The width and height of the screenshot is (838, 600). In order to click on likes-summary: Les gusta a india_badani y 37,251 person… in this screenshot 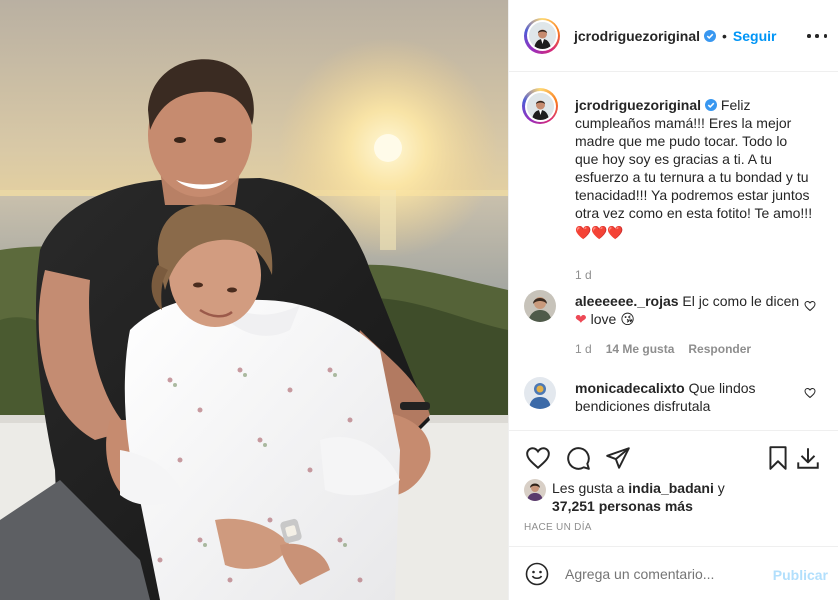, I will do `click(624, 497)`.